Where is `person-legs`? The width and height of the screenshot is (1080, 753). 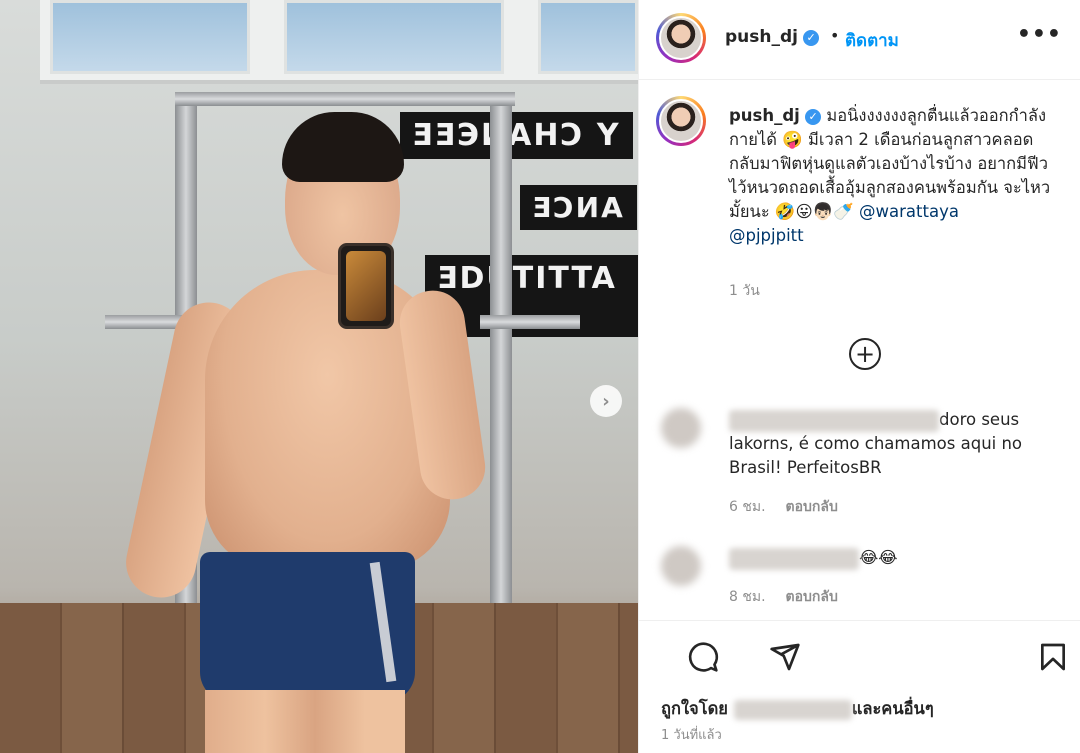 person-legs is located at coordinates (305, 721).